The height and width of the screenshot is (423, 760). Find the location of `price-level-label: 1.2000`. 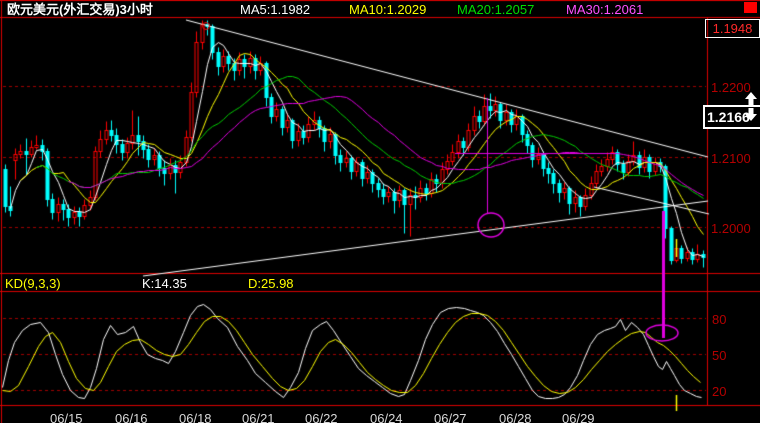

price-level-label: 1.2000 is located at coordinates (731, 228).